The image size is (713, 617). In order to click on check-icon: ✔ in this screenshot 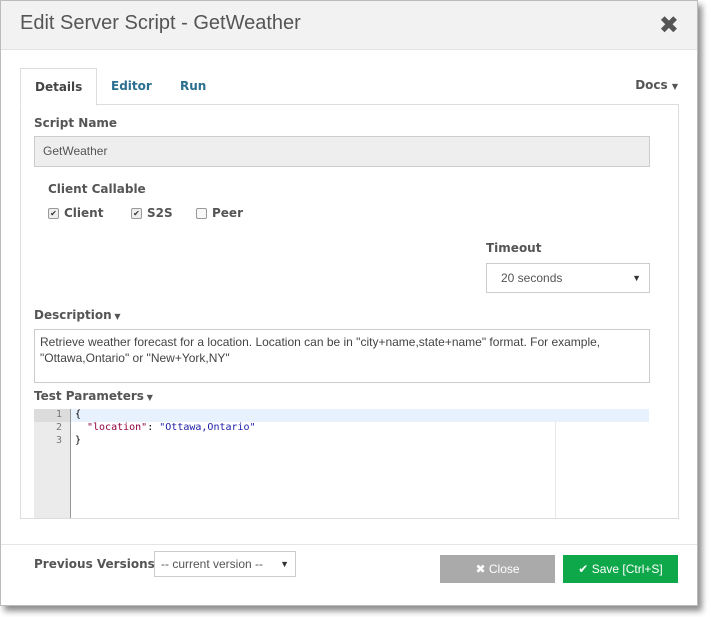, I will do `click(583, 569)`.